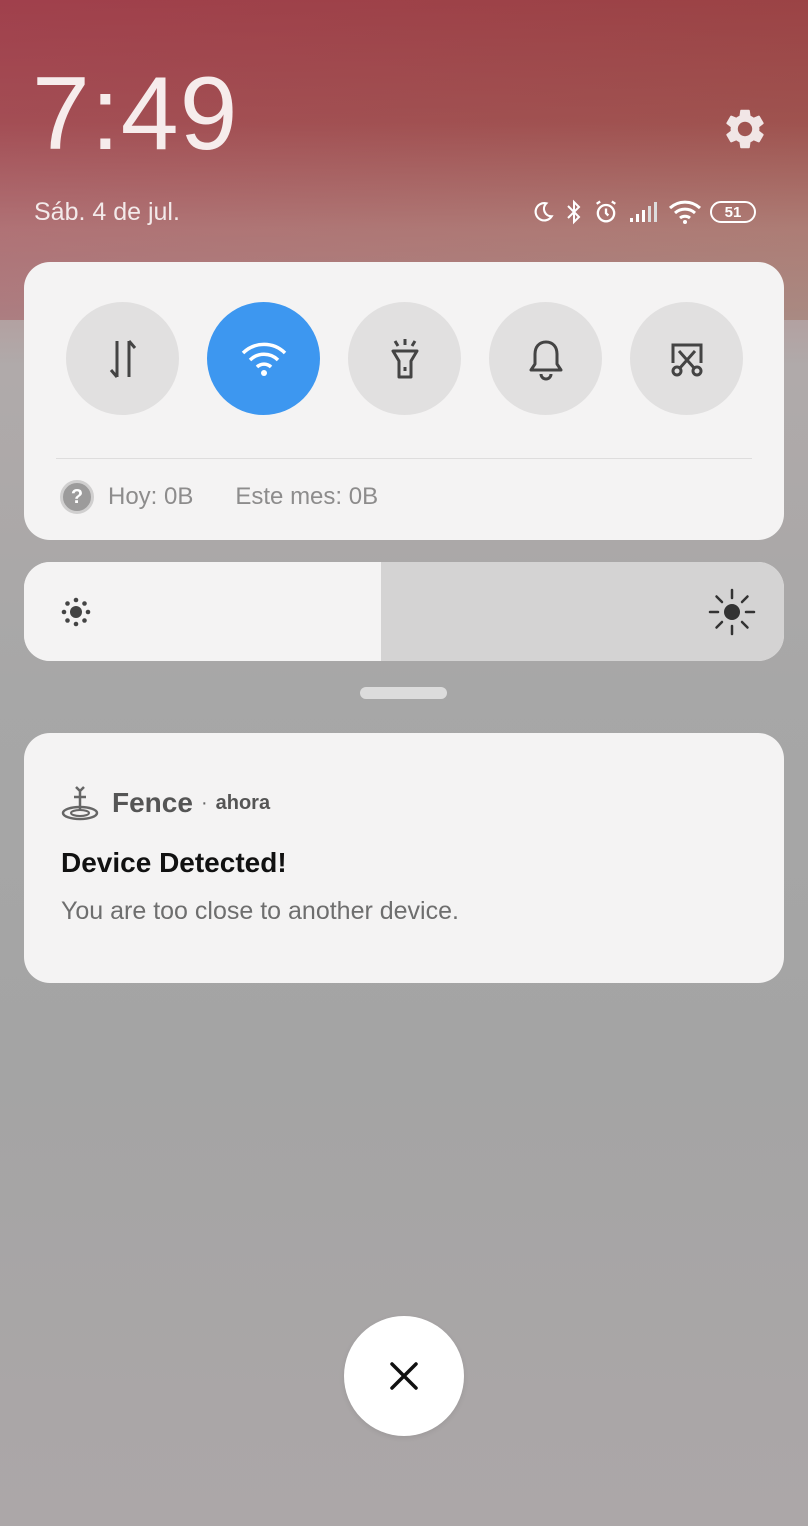 The image size is (808, 1526). I want to click on notification-header: Fence · ahora, so click(165, 803).